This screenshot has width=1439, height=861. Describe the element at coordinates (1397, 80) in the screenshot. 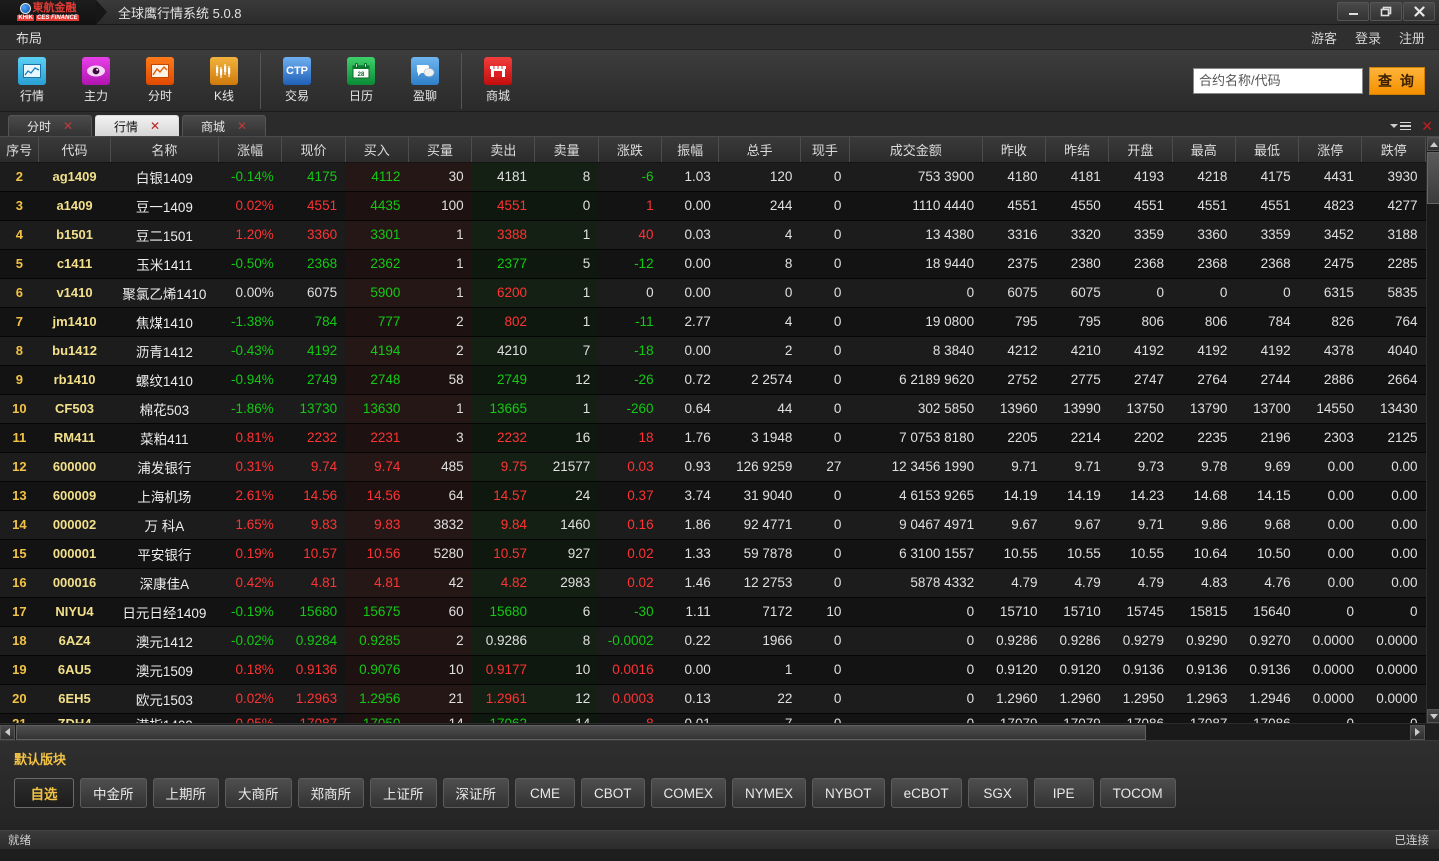

I see `search-button: 查 询` at that location.